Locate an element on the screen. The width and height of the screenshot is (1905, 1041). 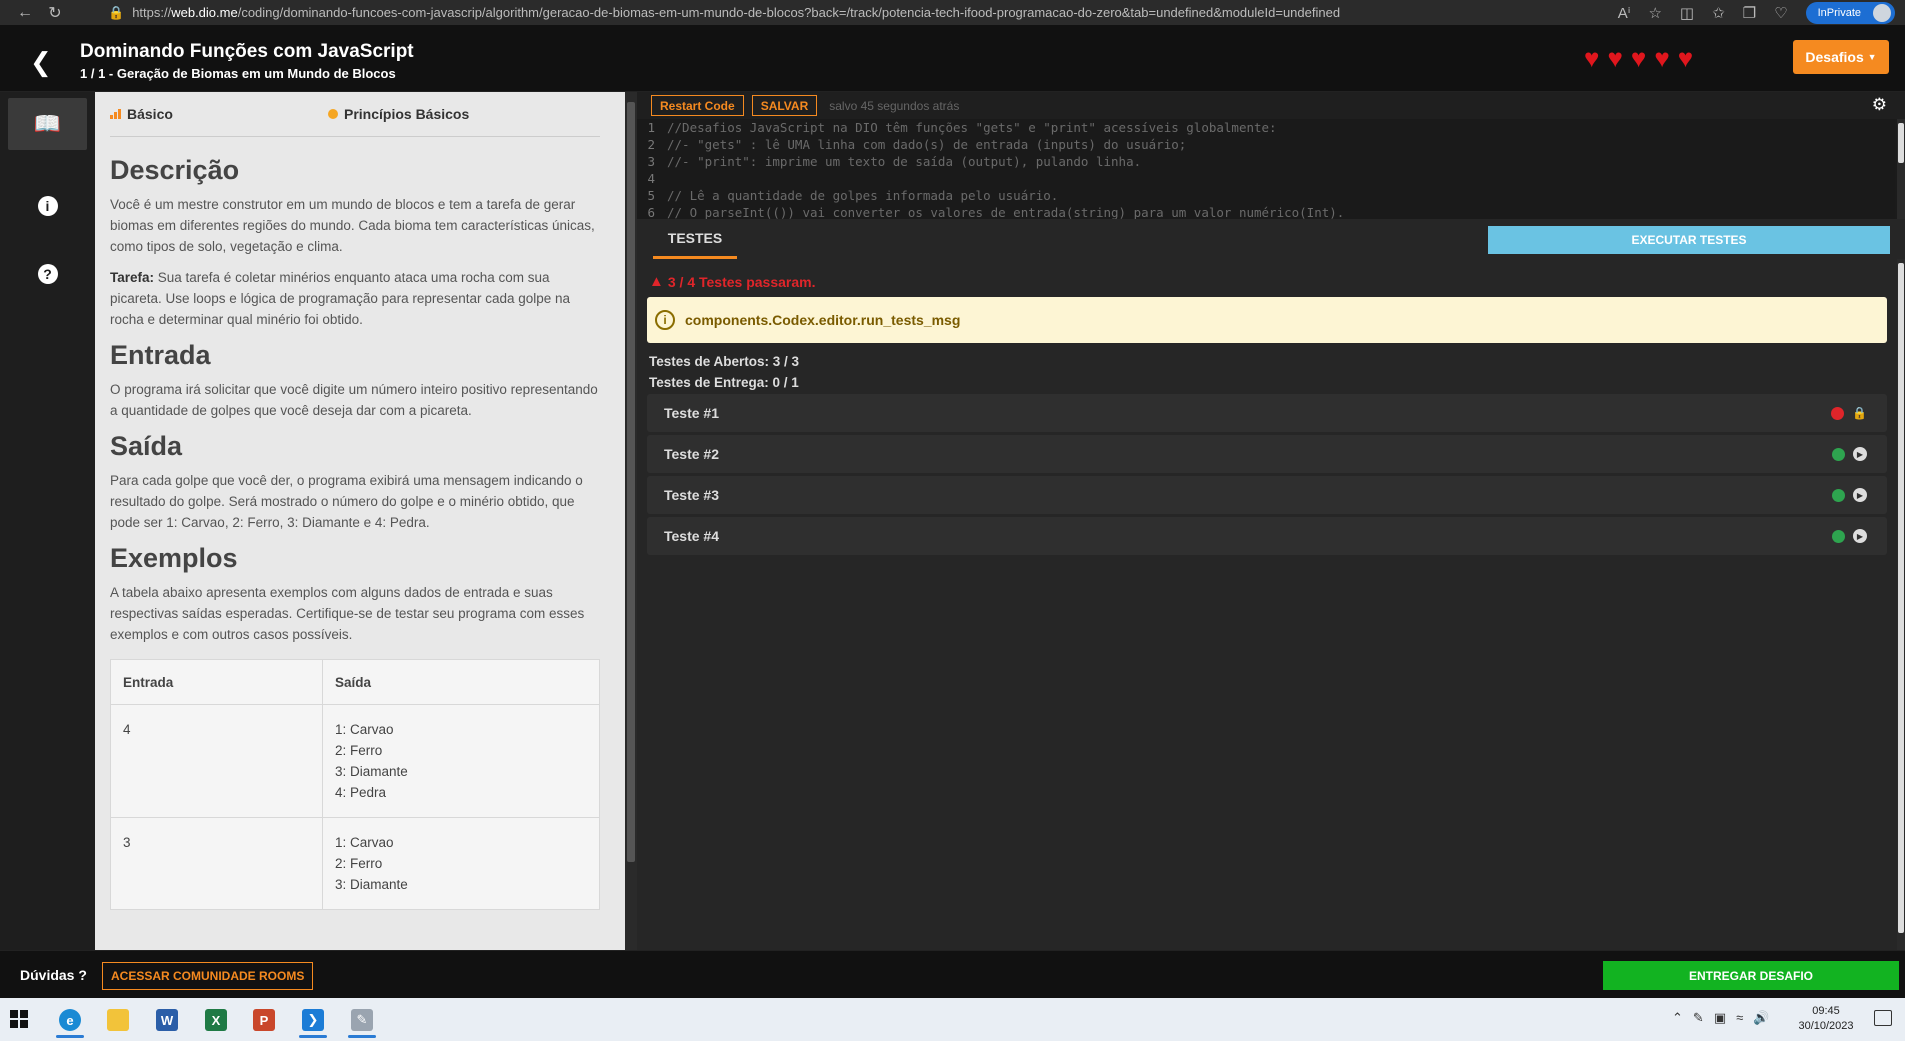
browser-essentials-icon: ♡ is located at coordinates (1780, 13).